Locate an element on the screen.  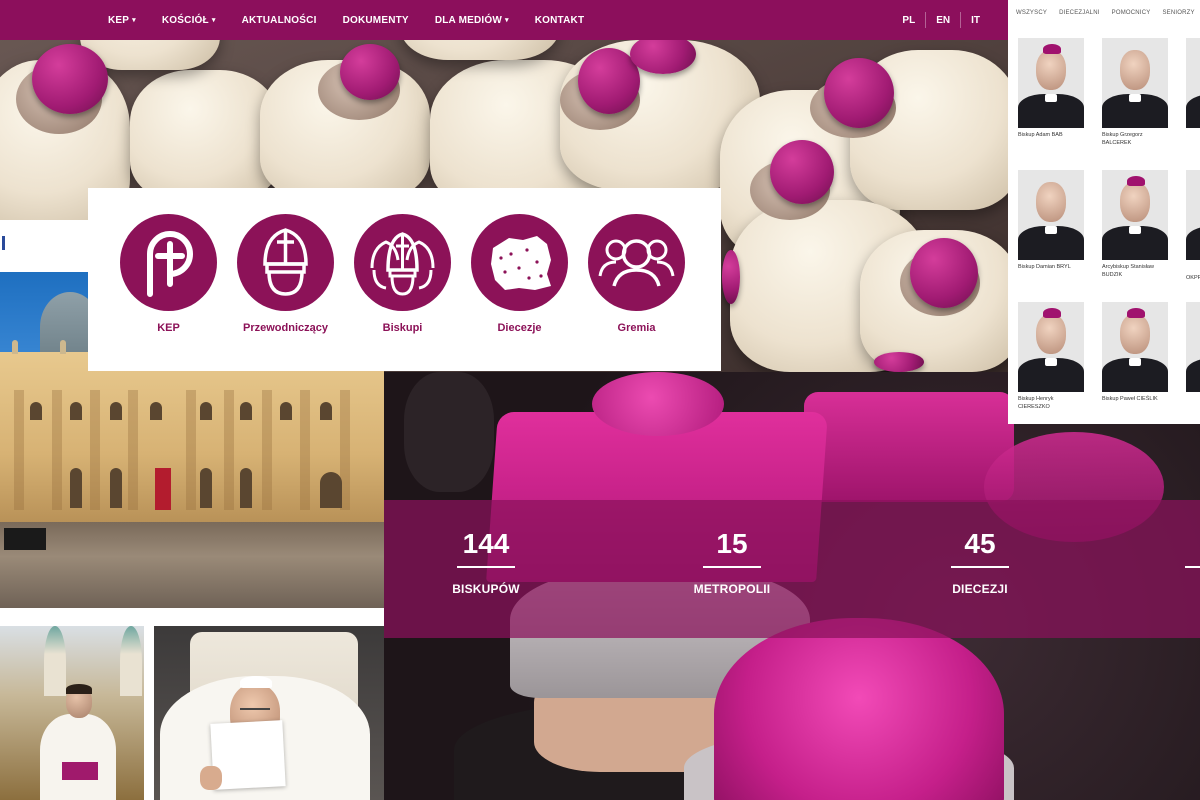
people-group-icon is located at coordinates (636, 262).